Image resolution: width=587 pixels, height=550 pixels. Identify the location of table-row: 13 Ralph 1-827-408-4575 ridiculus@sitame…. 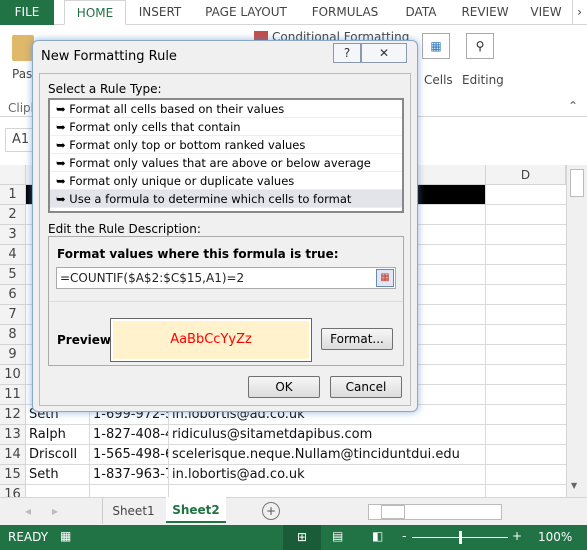
(283, 435).